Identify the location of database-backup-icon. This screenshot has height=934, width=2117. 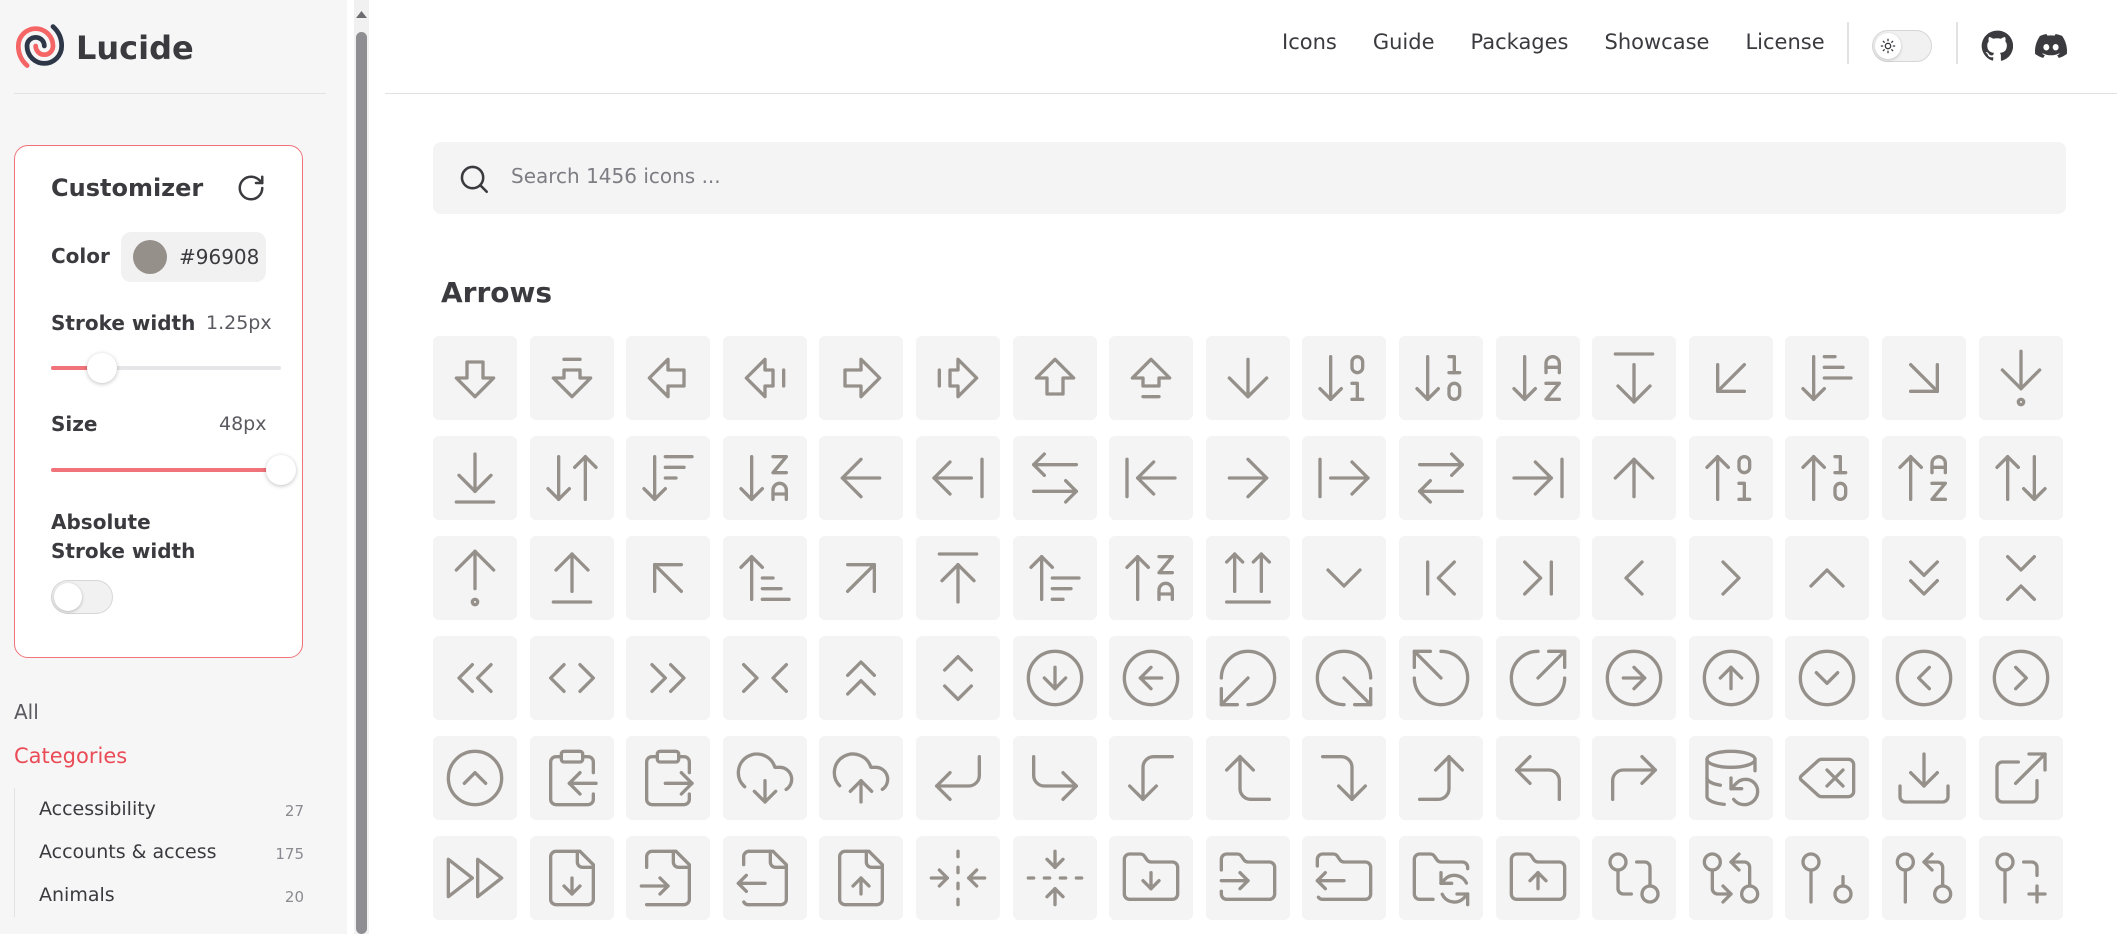
(1730, 778).